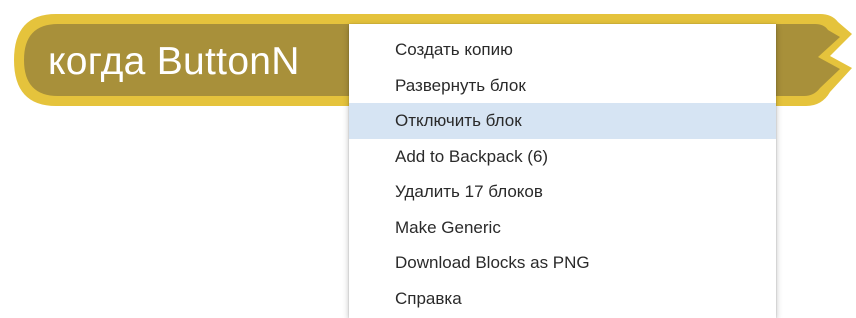 Image resolution: width=856 pixels, height=318 pixels. What do you see at coordinates (562, 86) in the screenshot?
I see `menu-item-expand-block: Развернуть блок` at bounding box center [562, 86].